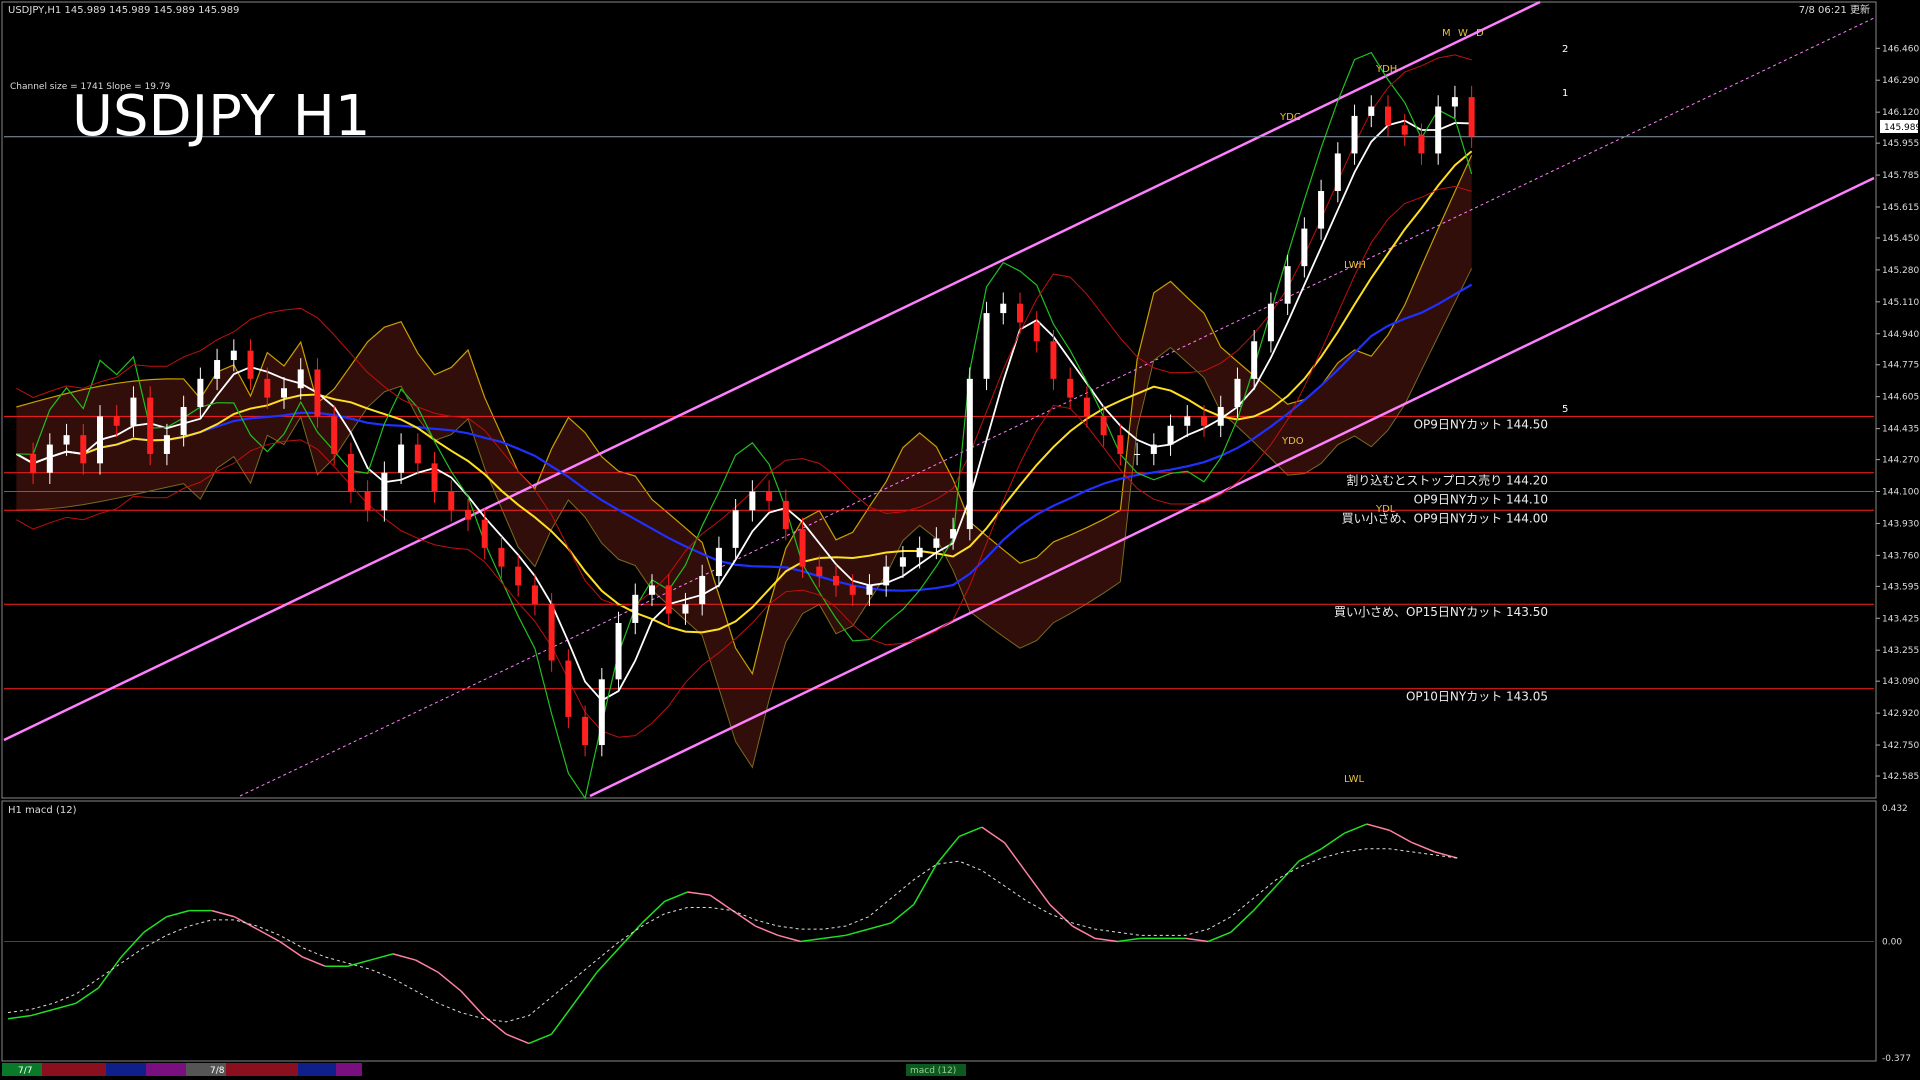 The height and width of the screenshot is (1080, 1920). Describe the element at coordinates (1355, 265) in the screenshot. I see `annotation-label: LWH` at that location.